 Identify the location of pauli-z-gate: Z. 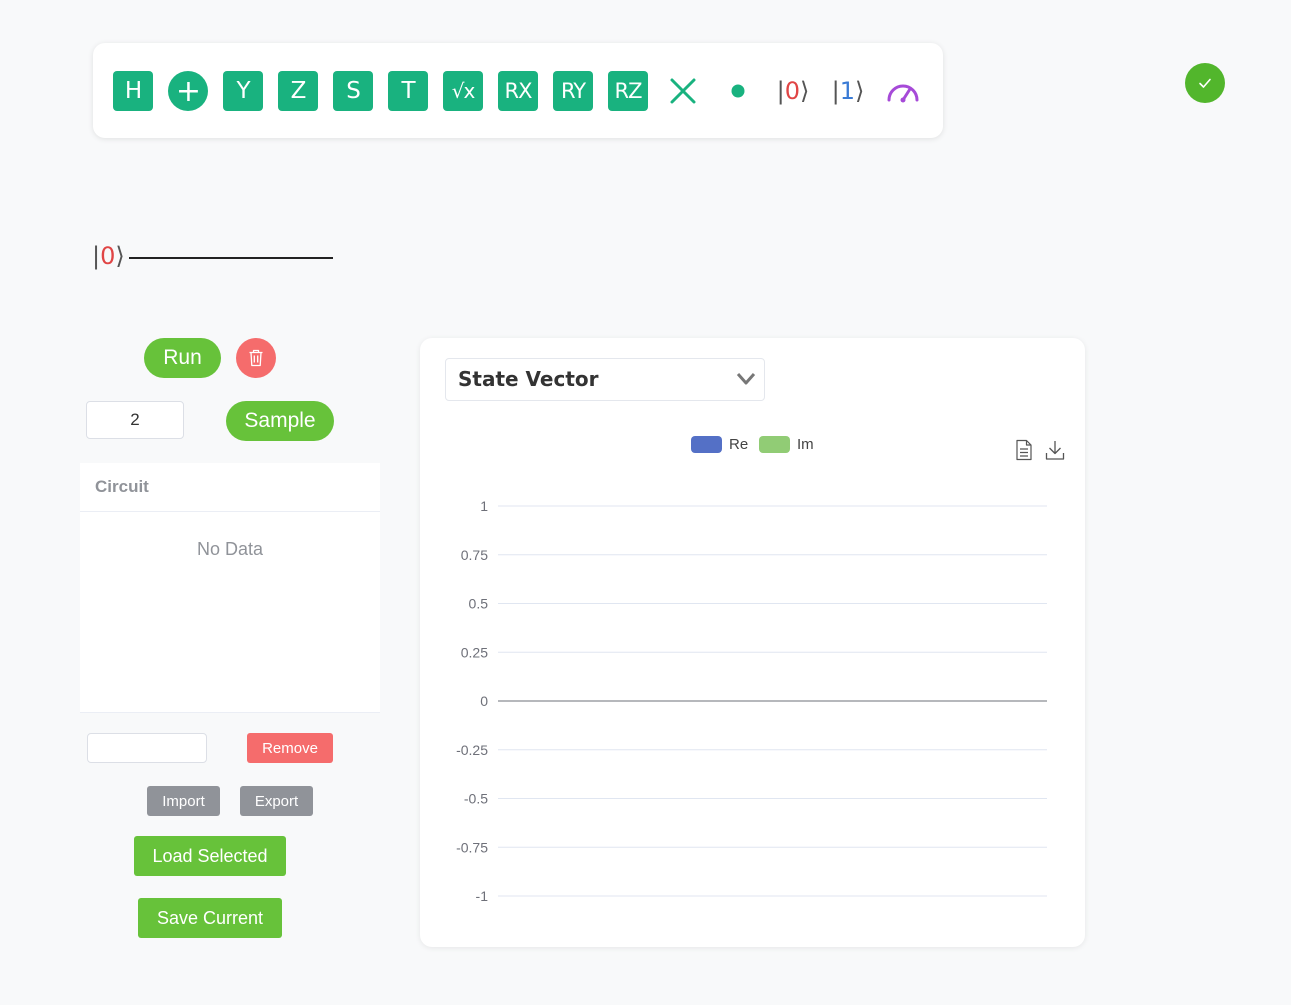
(298, 91).